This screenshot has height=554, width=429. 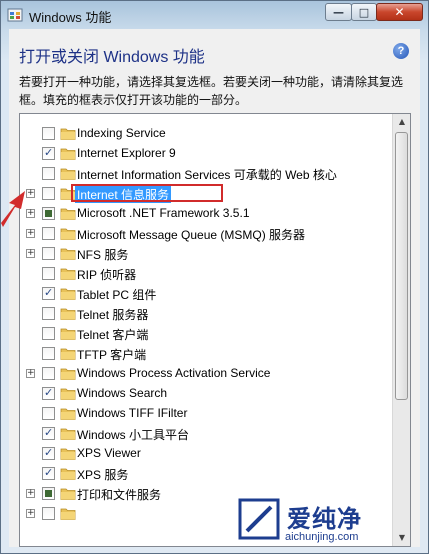 What do you see at coordinates (103, 255) in the screenshot?
I see `feature-label: NFS 服务` at bounding box center [103, 255].